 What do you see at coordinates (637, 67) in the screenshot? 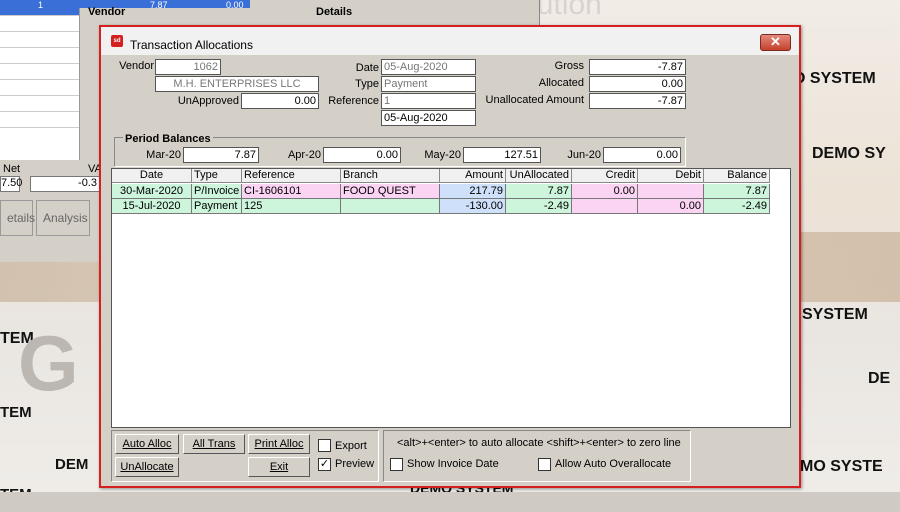
I see `gross-field: -7.87` at bounding box center [637, 67].